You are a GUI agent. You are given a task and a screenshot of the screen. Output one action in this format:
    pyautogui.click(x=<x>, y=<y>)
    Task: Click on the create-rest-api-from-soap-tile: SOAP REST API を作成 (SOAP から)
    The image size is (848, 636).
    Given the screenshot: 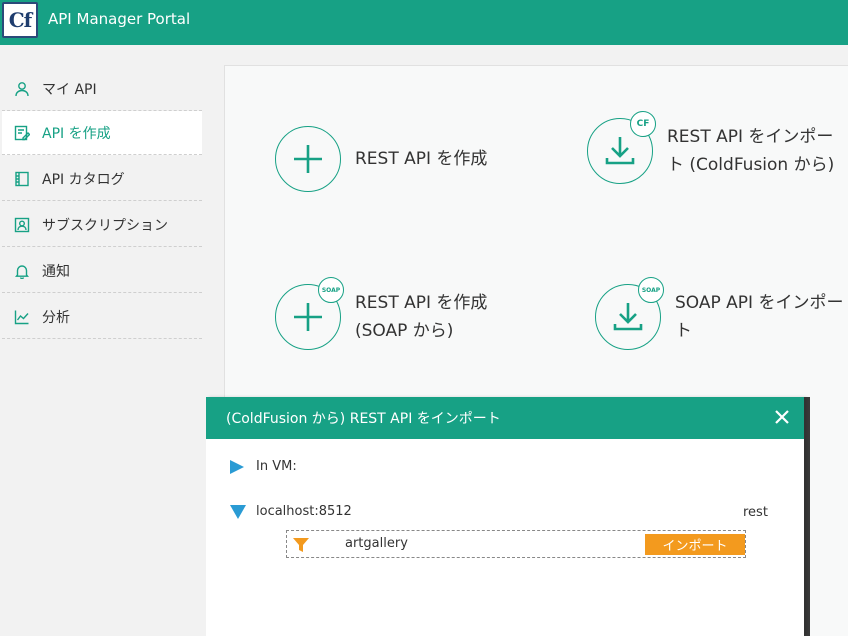 What is the action you would take?
    pyautogui.click(x=395, y=313)
    